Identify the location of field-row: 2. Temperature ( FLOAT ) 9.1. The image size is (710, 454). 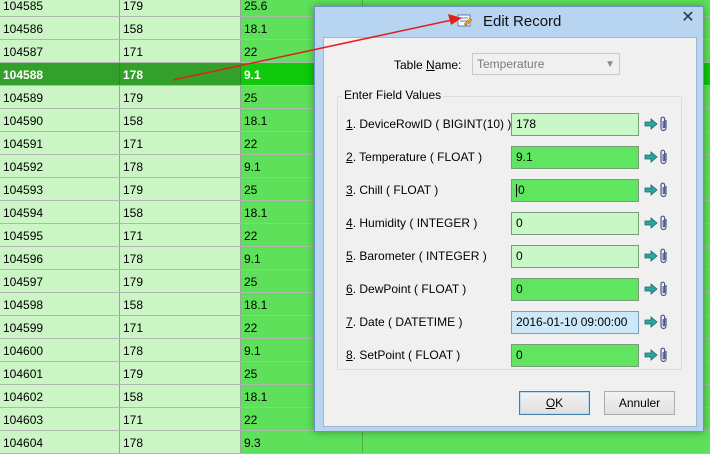
(509, 158).